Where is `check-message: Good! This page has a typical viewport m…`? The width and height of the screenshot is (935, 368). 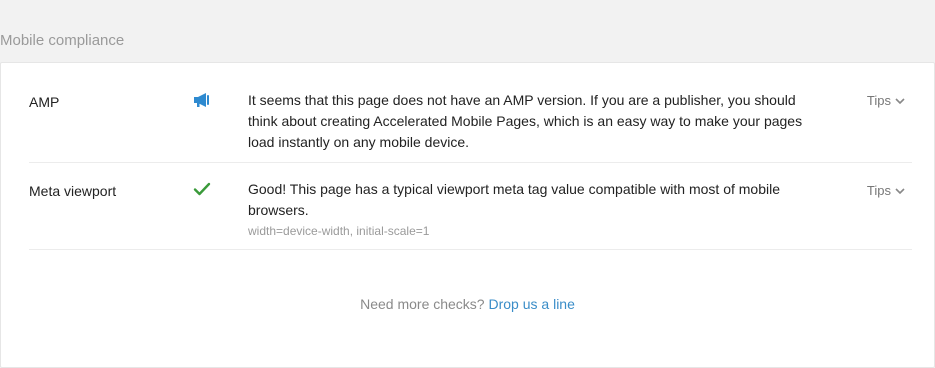
check-message: Good! This page has a typical viewport m… is located at coordinates (514, 199).